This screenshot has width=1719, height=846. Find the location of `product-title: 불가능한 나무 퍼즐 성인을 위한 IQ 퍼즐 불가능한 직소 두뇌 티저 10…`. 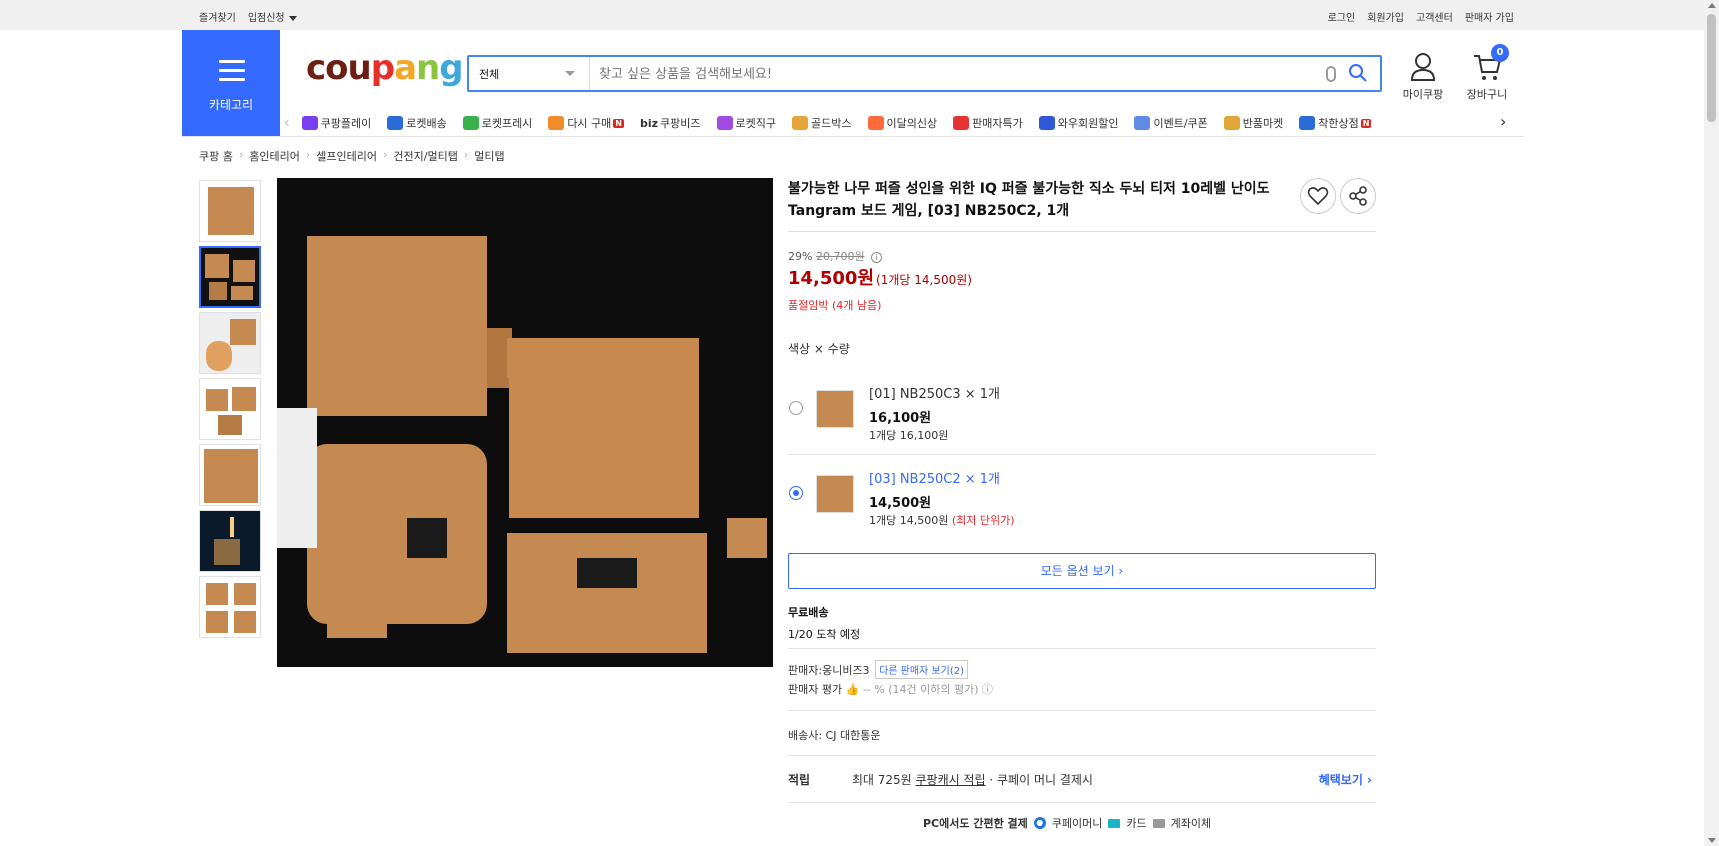

product-title: 불가능한 나무 퍼즐 성인을 위한 IQ 퍼즐 불가능한 직소 두뇌 티저 10… is located at coordinates (1029, 200).